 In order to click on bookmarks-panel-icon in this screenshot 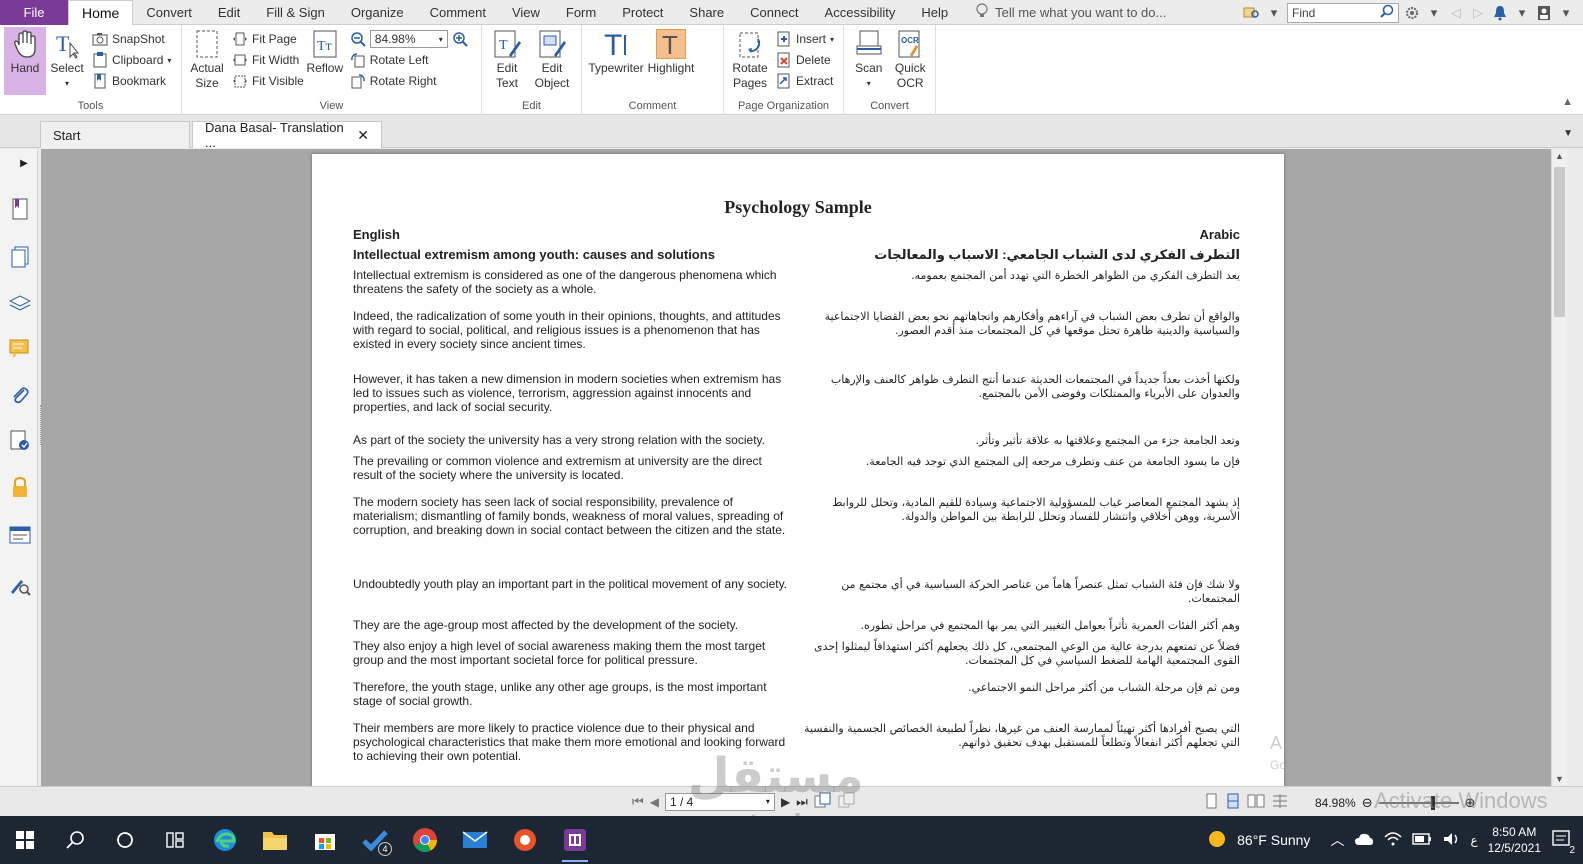, I will do `click(20, 209)`.